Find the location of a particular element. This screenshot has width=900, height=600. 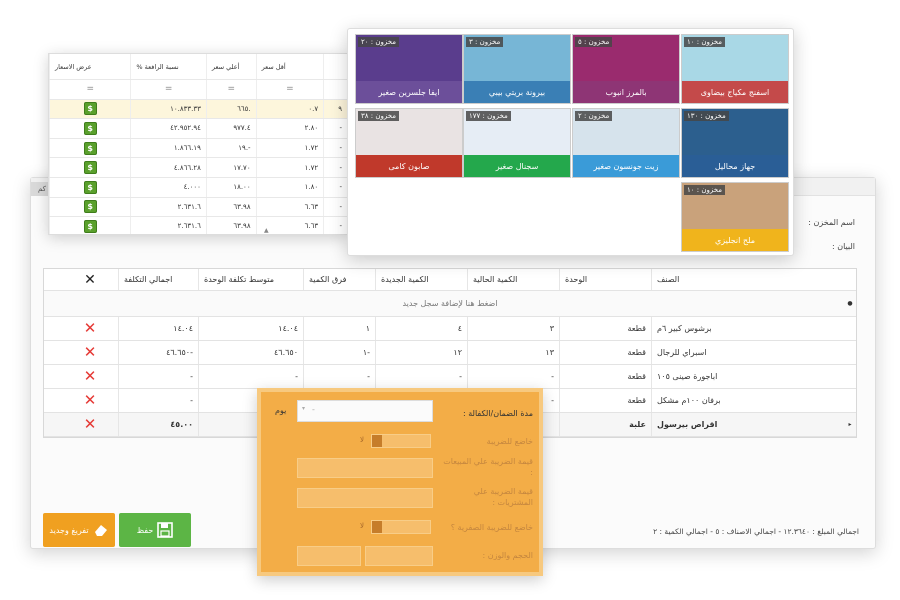

item-name: برفان ١٠٠م مشكل is located at coordinates (753, 400).